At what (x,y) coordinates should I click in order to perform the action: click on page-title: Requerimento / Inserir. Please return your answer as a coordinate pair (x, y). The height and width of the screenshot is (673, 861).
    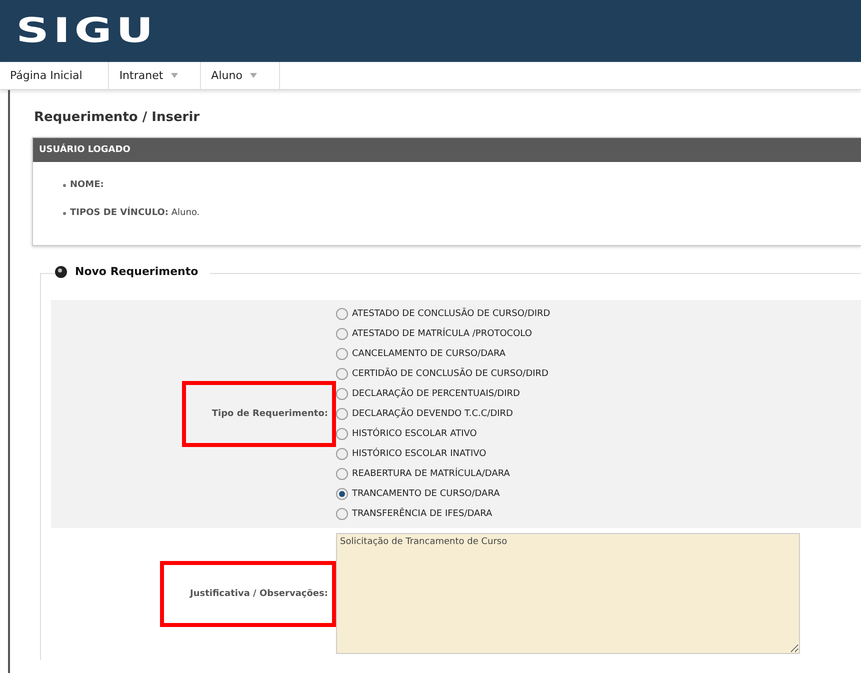
    Looking at the image, I should click on (117, 117).